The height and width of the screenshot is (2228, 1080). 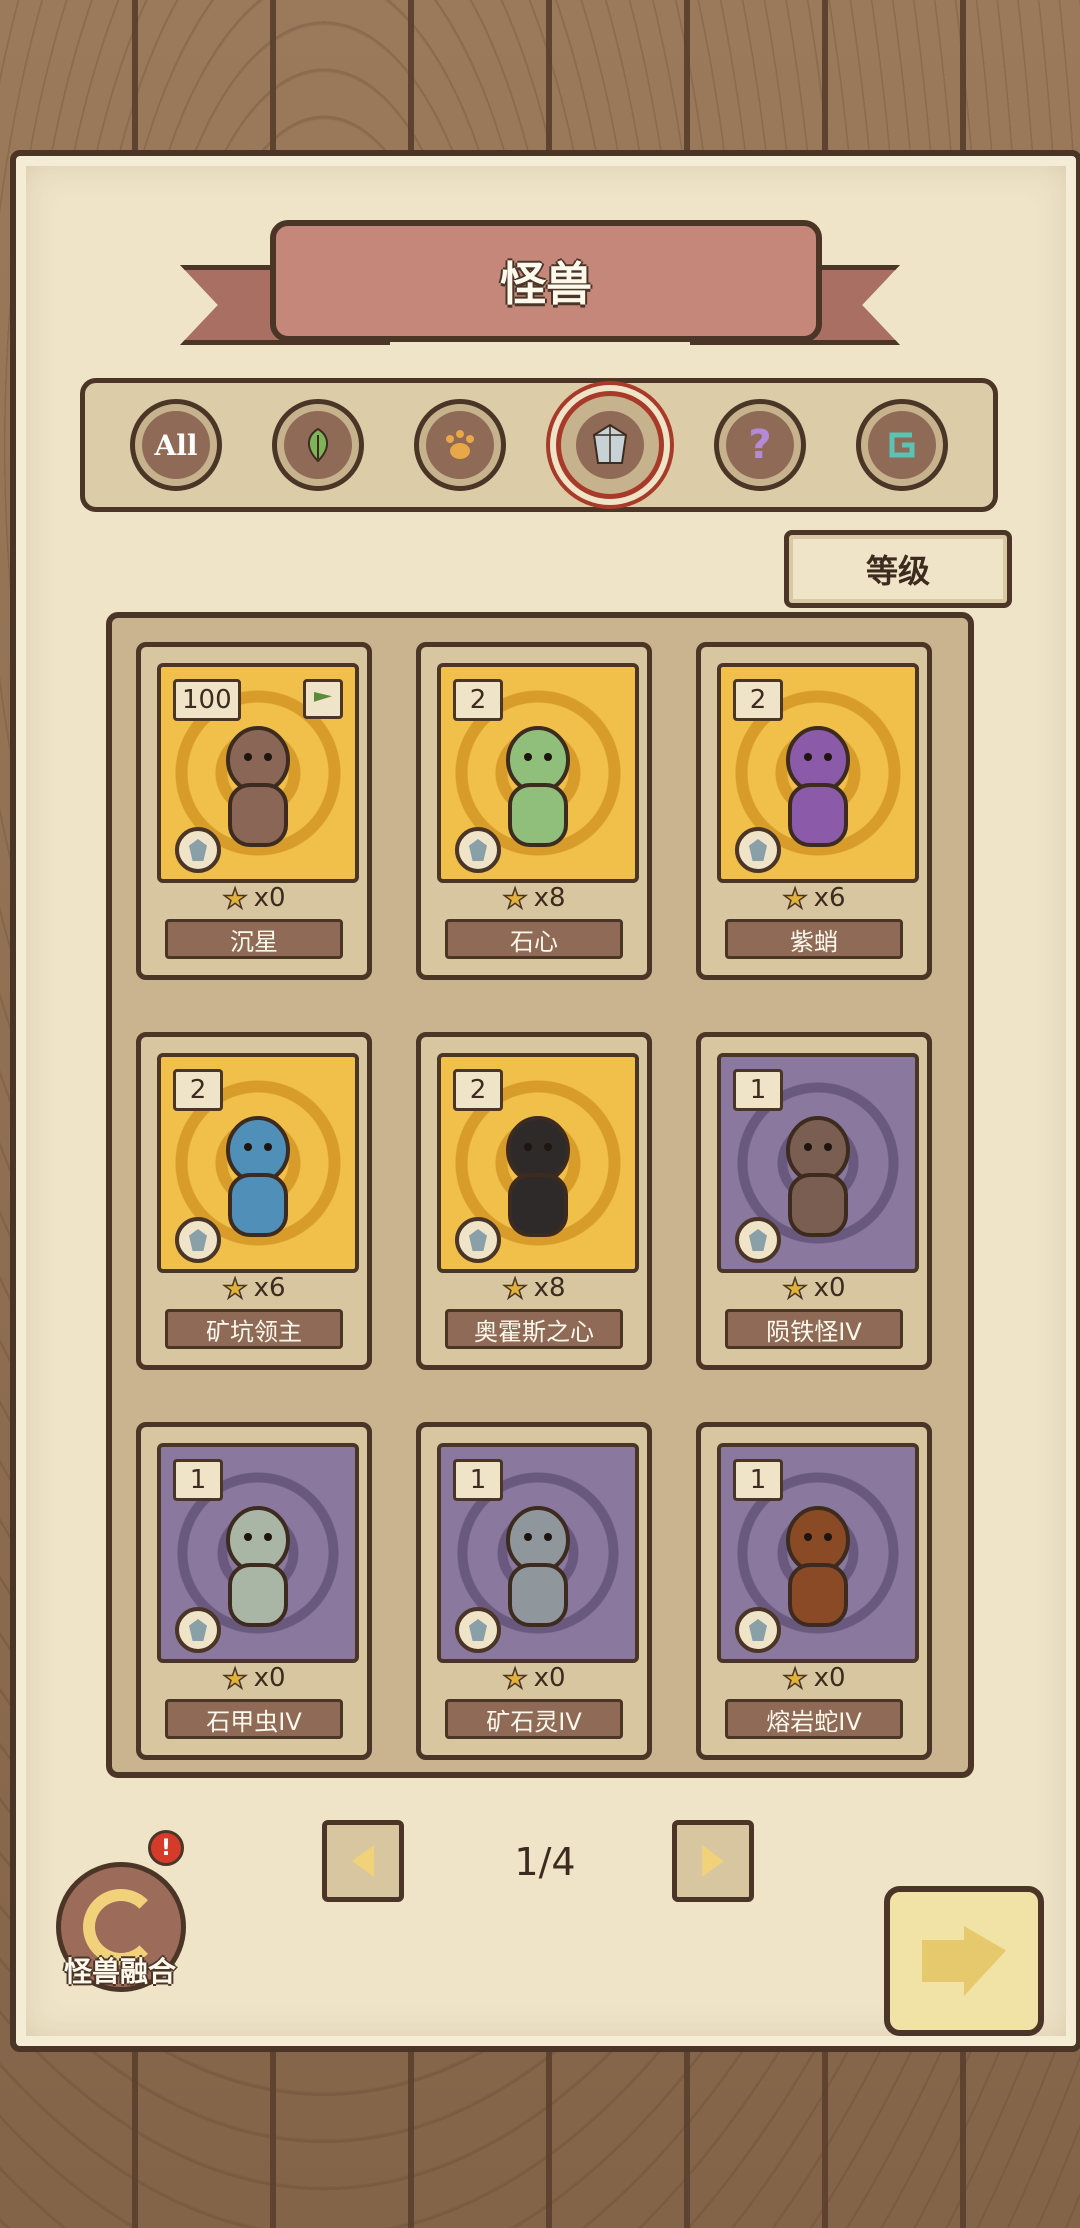 I want to click on monster-card: 1 ★ x0 陨铁怪IV, so click(x=814, y=1201).